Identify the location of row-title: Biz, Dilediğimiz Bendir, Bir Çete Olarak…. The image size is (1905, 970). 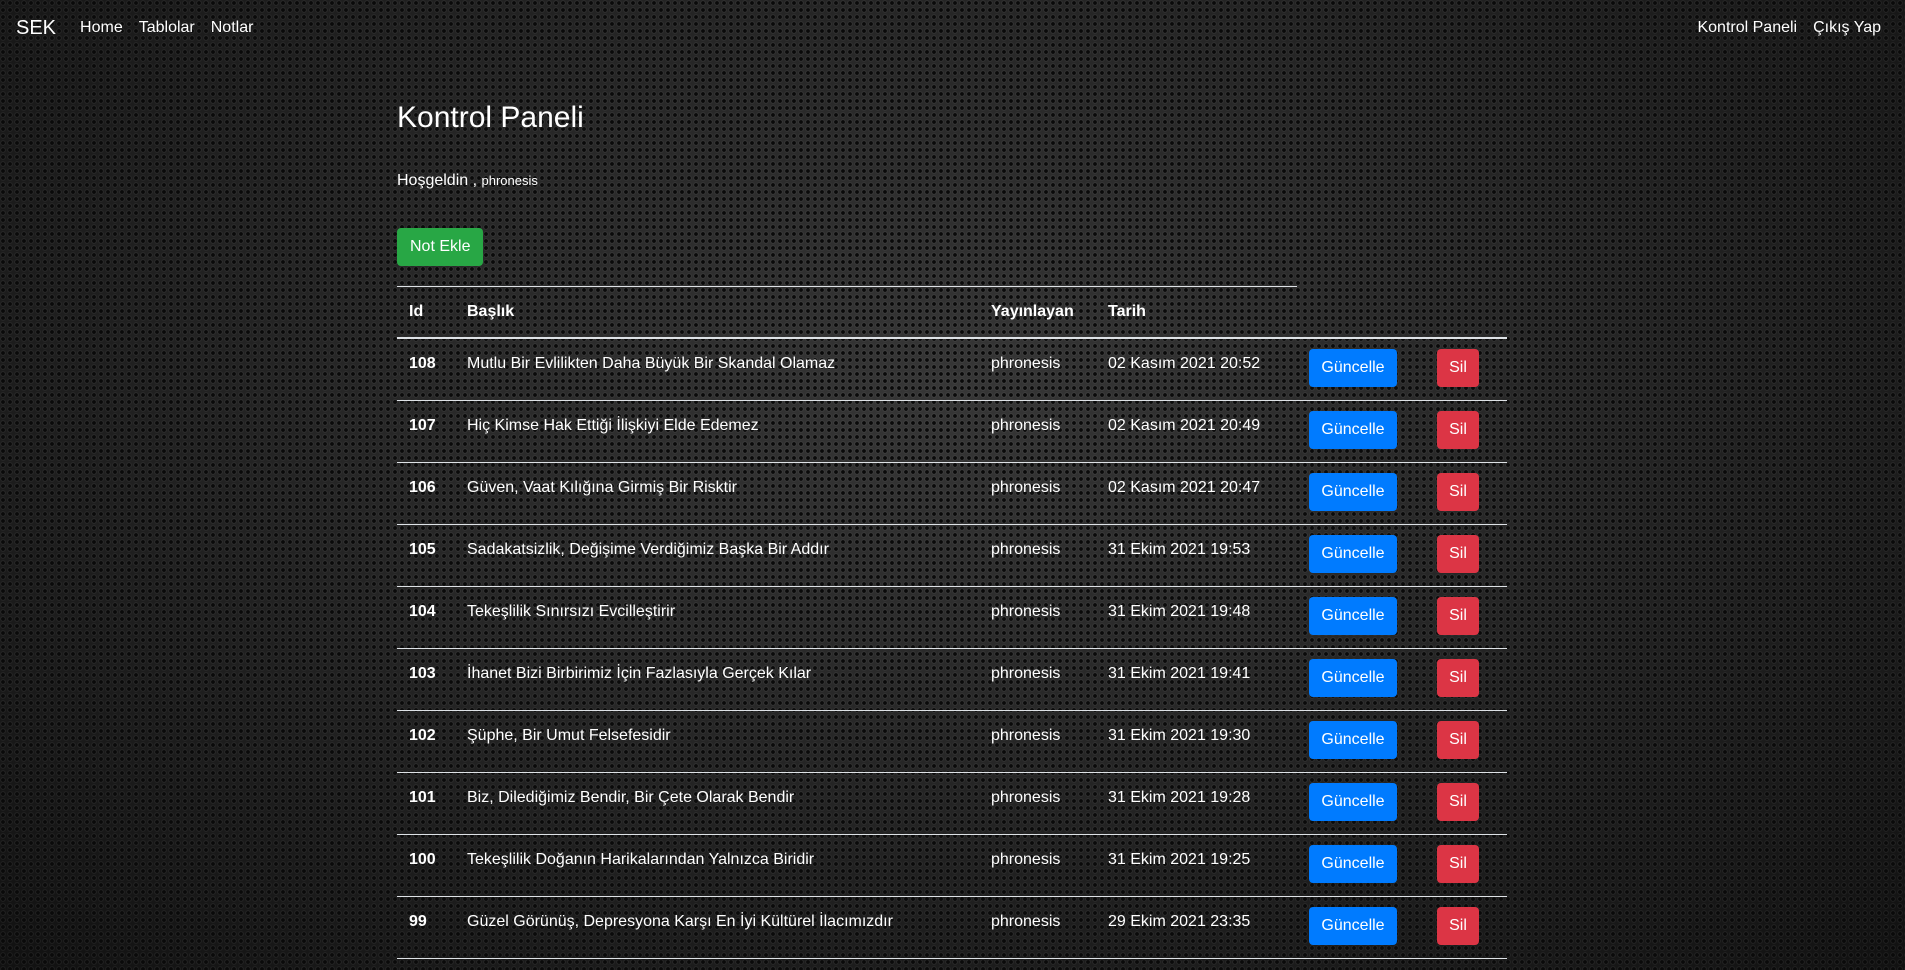
(717, 803).